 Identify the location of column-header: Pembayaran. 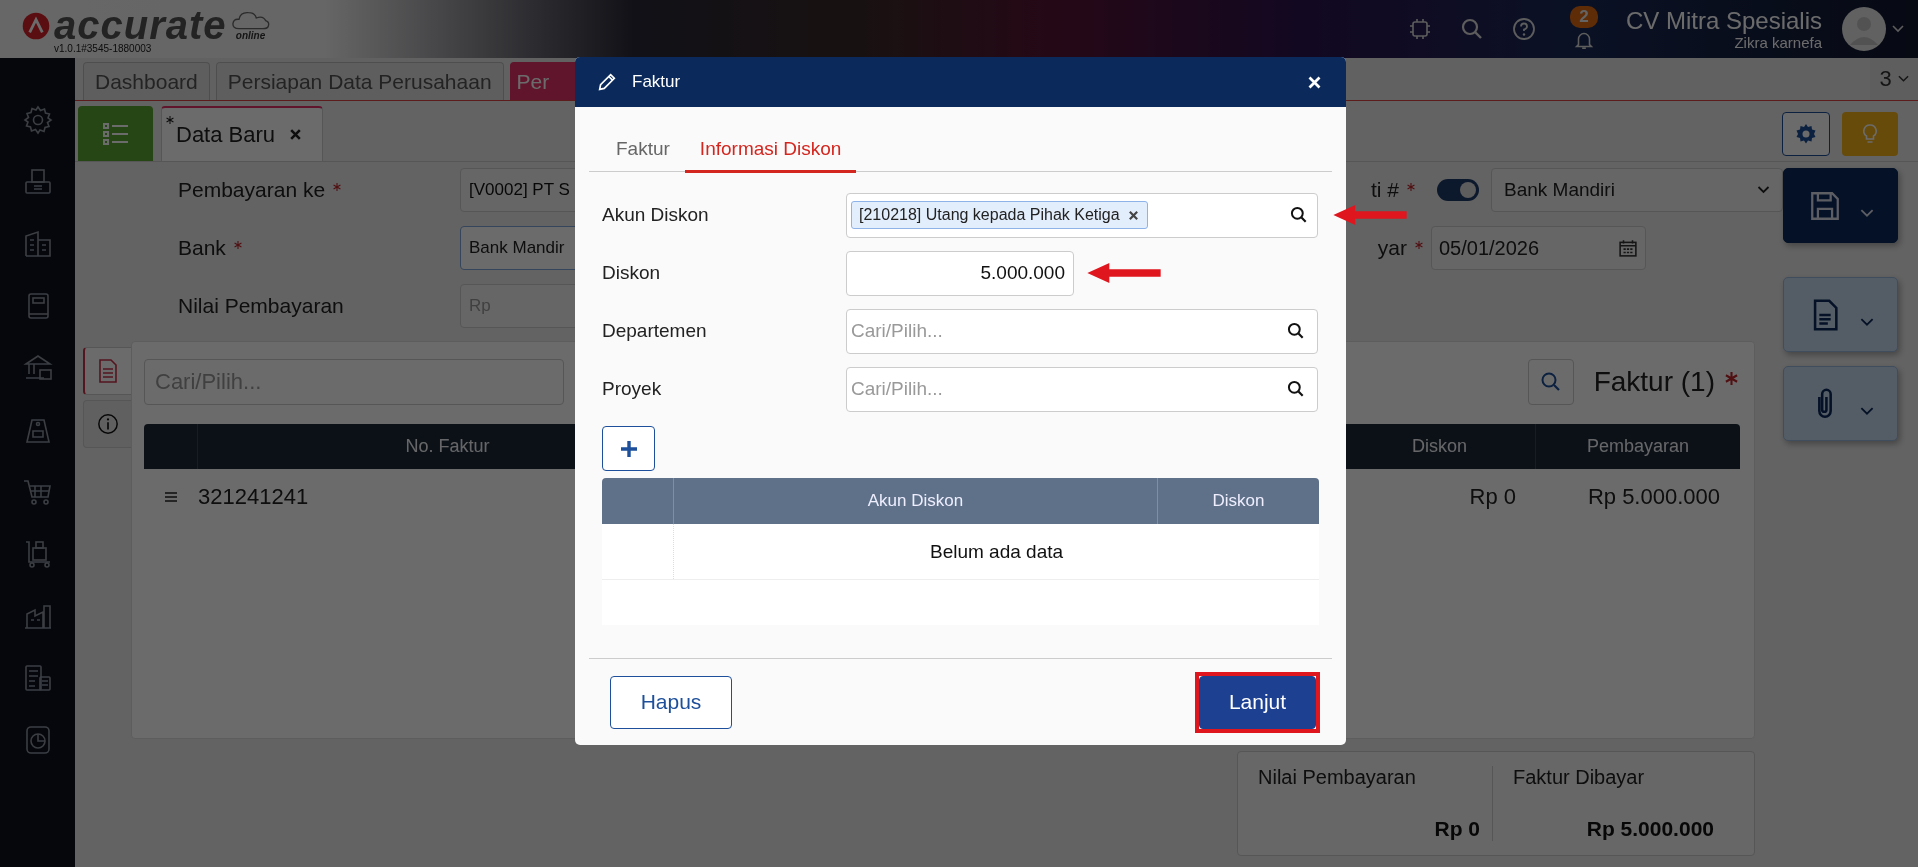
(1638, 446).